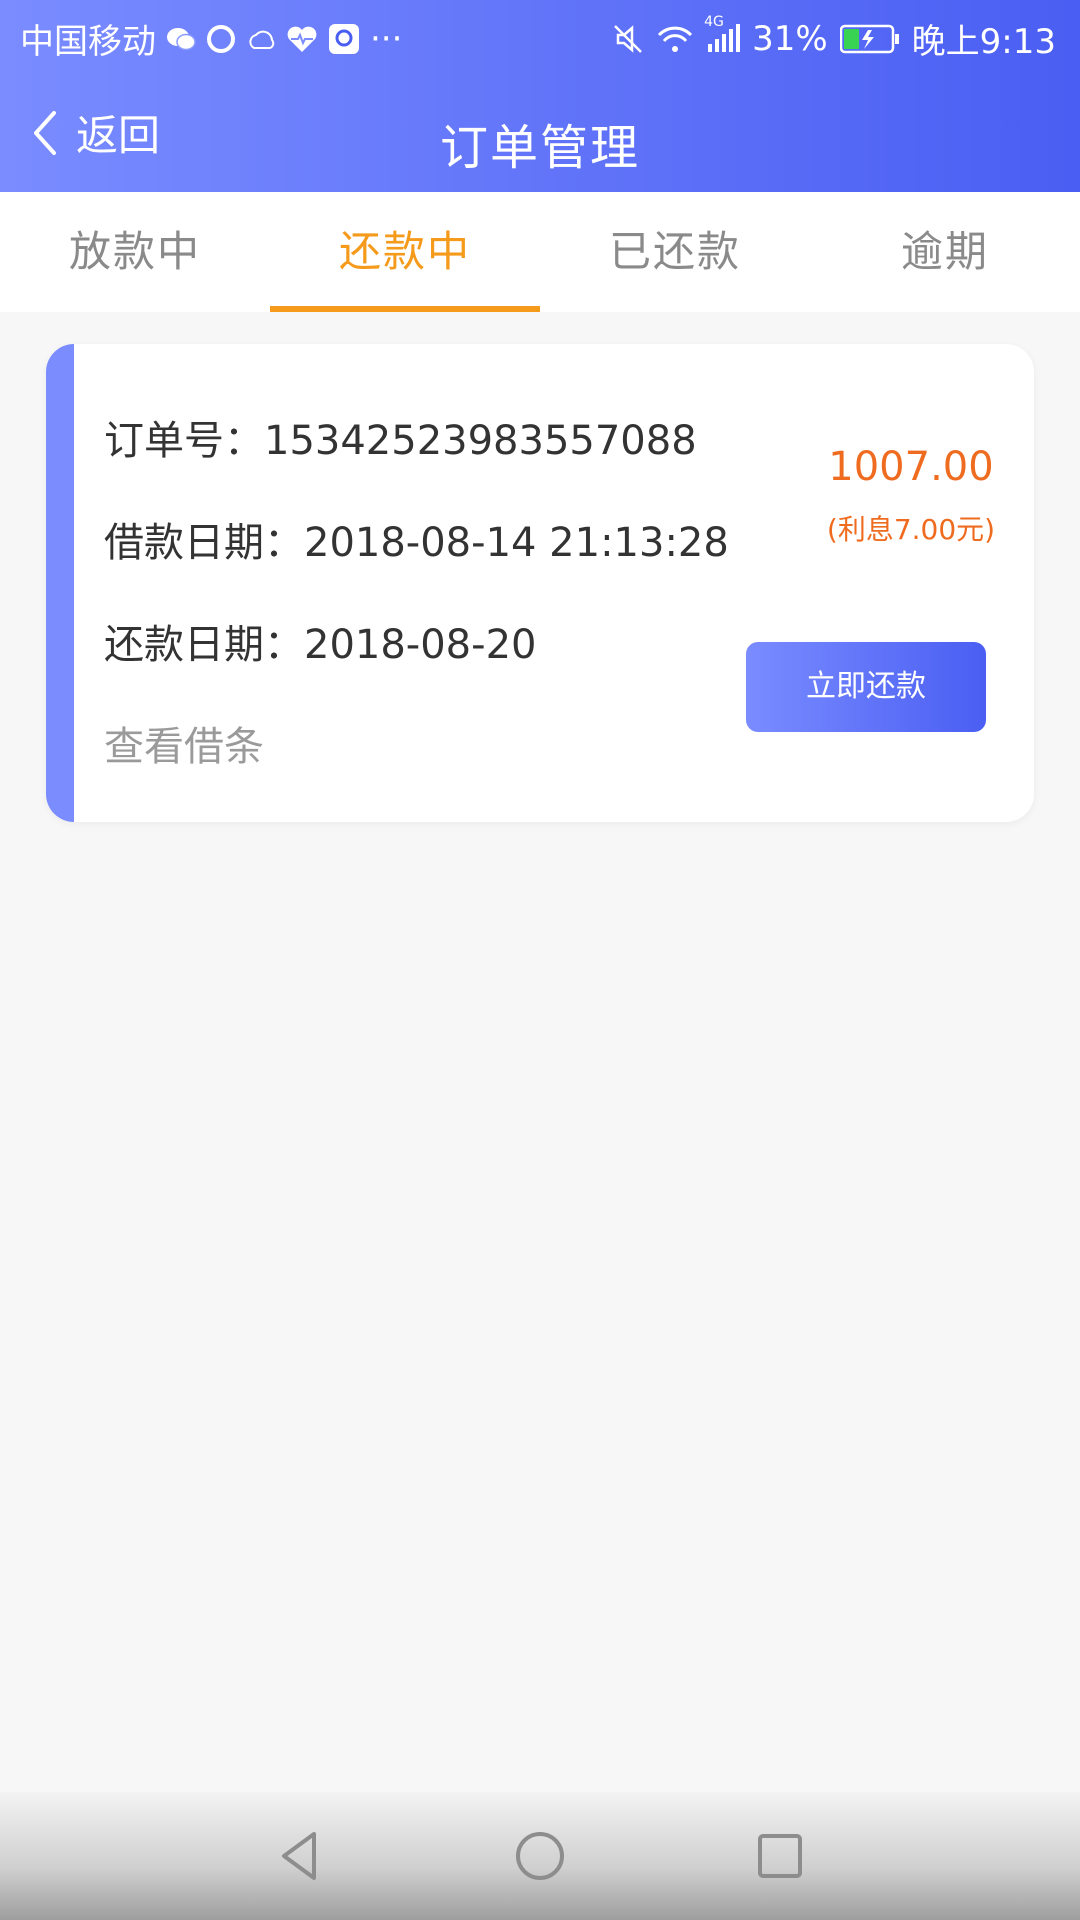  What do you see at coordinates (302, 39) in the screenshot?
I see `health-icon` at bounding box center [302, 39].